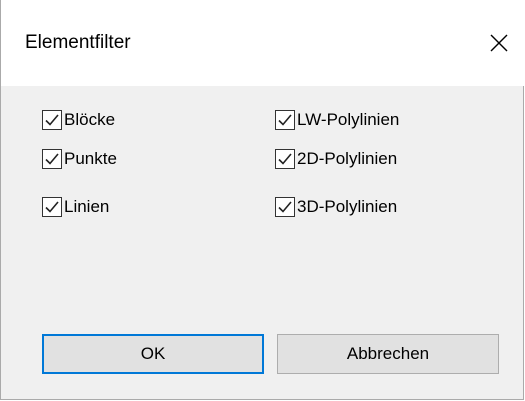 This screenshot has height=401, width=525. What do you see at coordinates (87, 206) in the screenshot?
I see `linien-label: Linien` at bounding box center [87, 206].